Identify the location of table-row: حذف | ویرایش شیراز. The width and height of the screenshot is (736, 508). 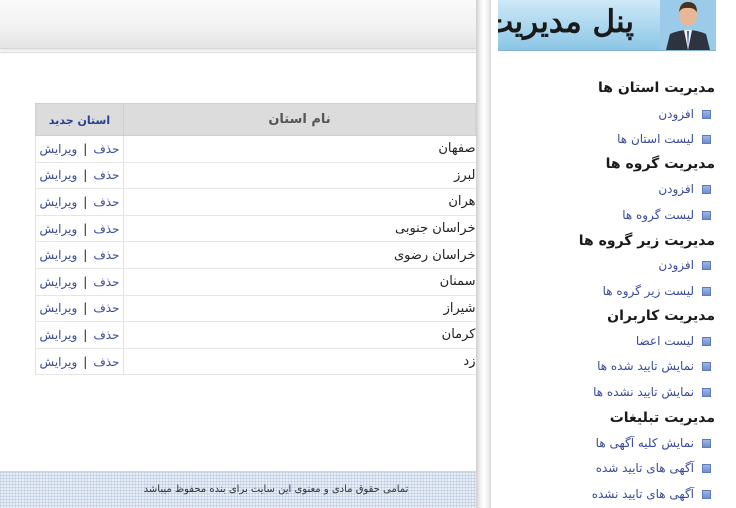
(255, 309).